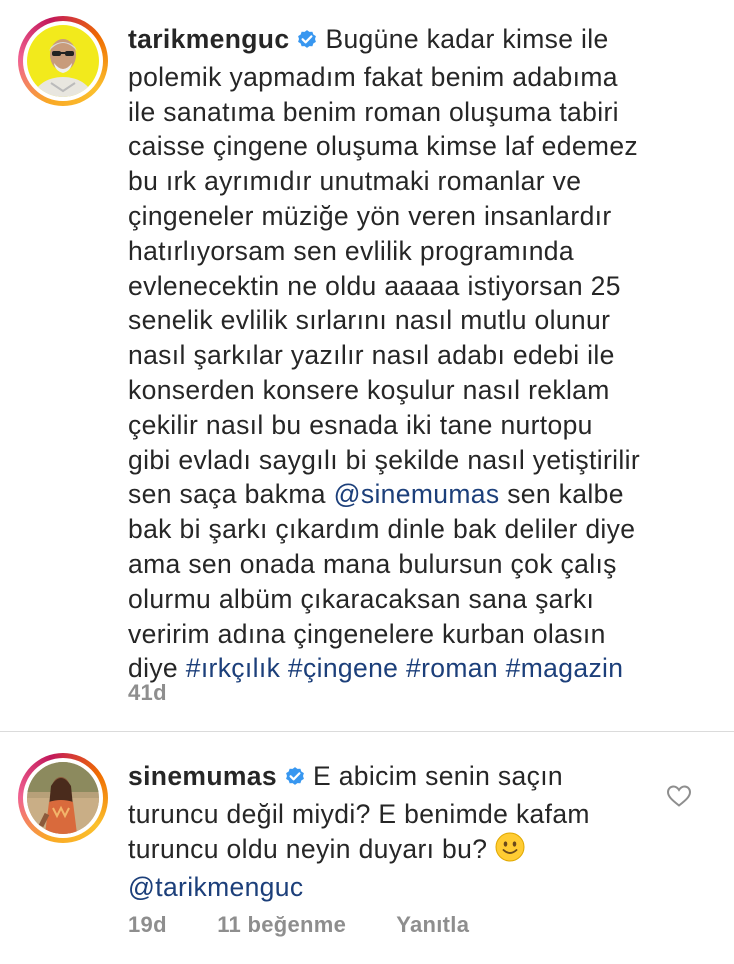 The image size is (734, 964). I want to click on comment-line: turuncu oldu neyin duyarı bu?, so click(308, 848).